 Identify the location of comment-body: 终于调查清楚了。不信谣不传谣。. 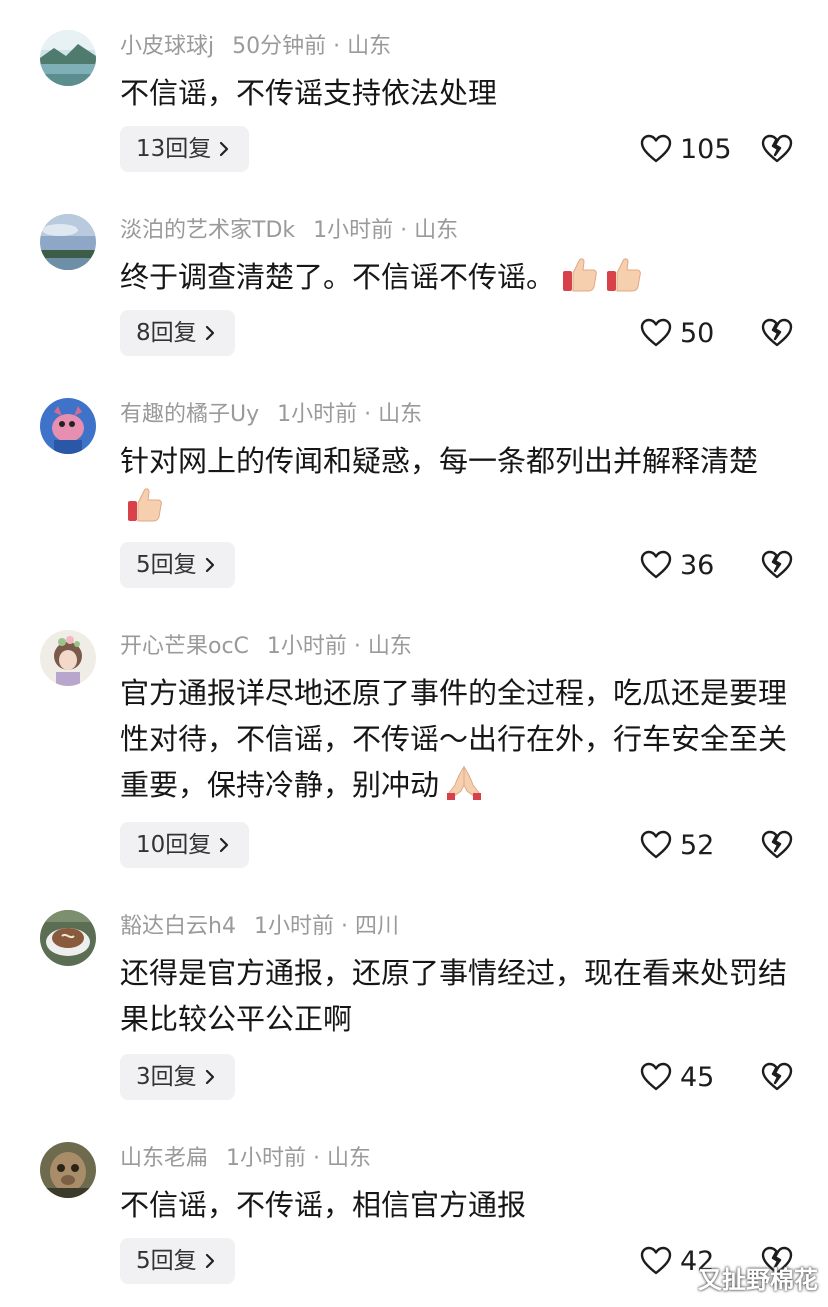
(338, 277).